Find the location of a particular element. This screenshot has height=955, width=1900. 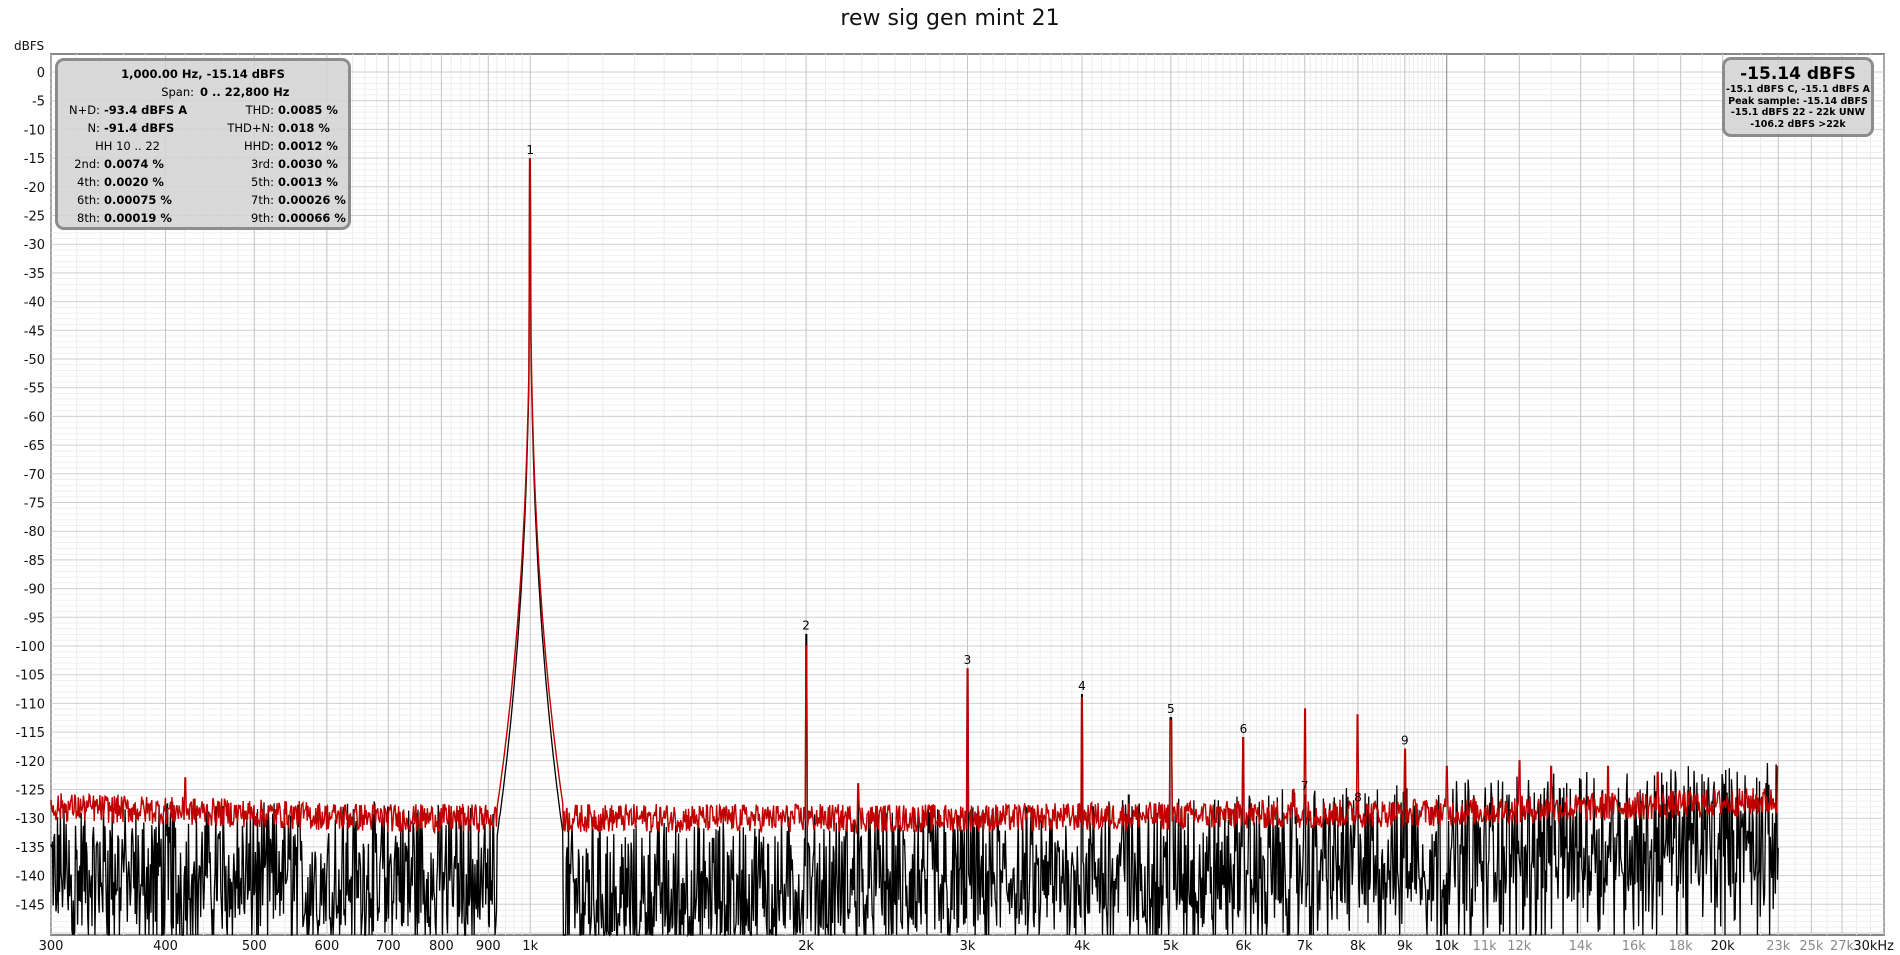

stat-label: 9th: is located at coordinates (262, 218).